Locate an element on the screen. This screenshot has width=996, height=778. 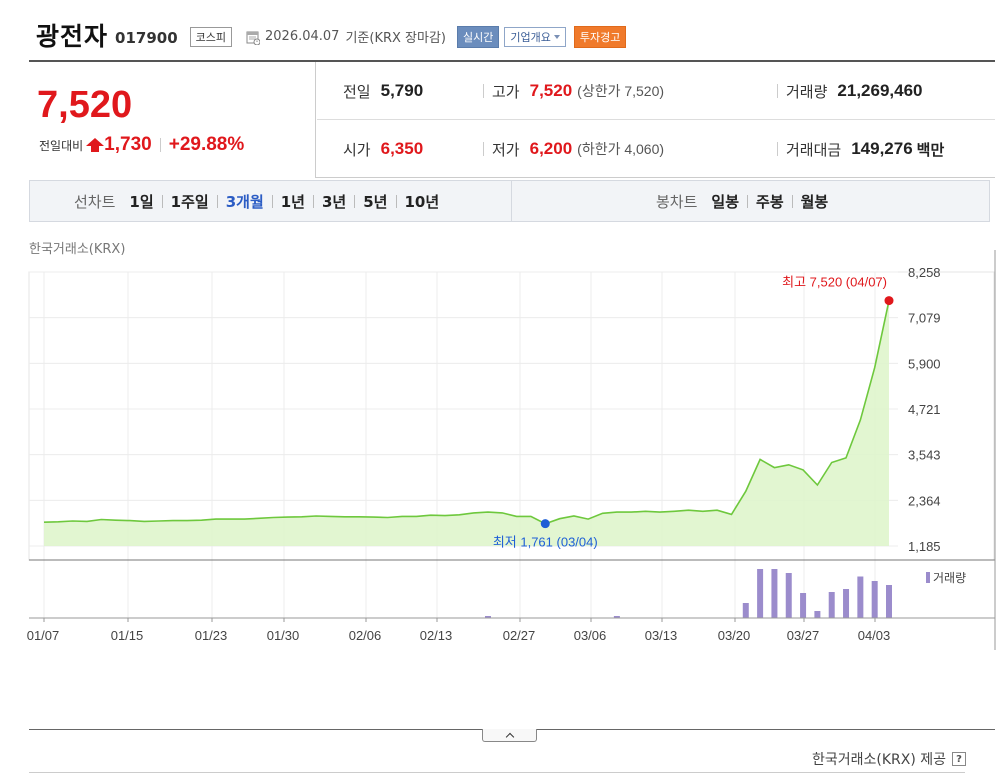
min-annotation: 최저 1,761 (03/04) is located at coordinates (545, 542).